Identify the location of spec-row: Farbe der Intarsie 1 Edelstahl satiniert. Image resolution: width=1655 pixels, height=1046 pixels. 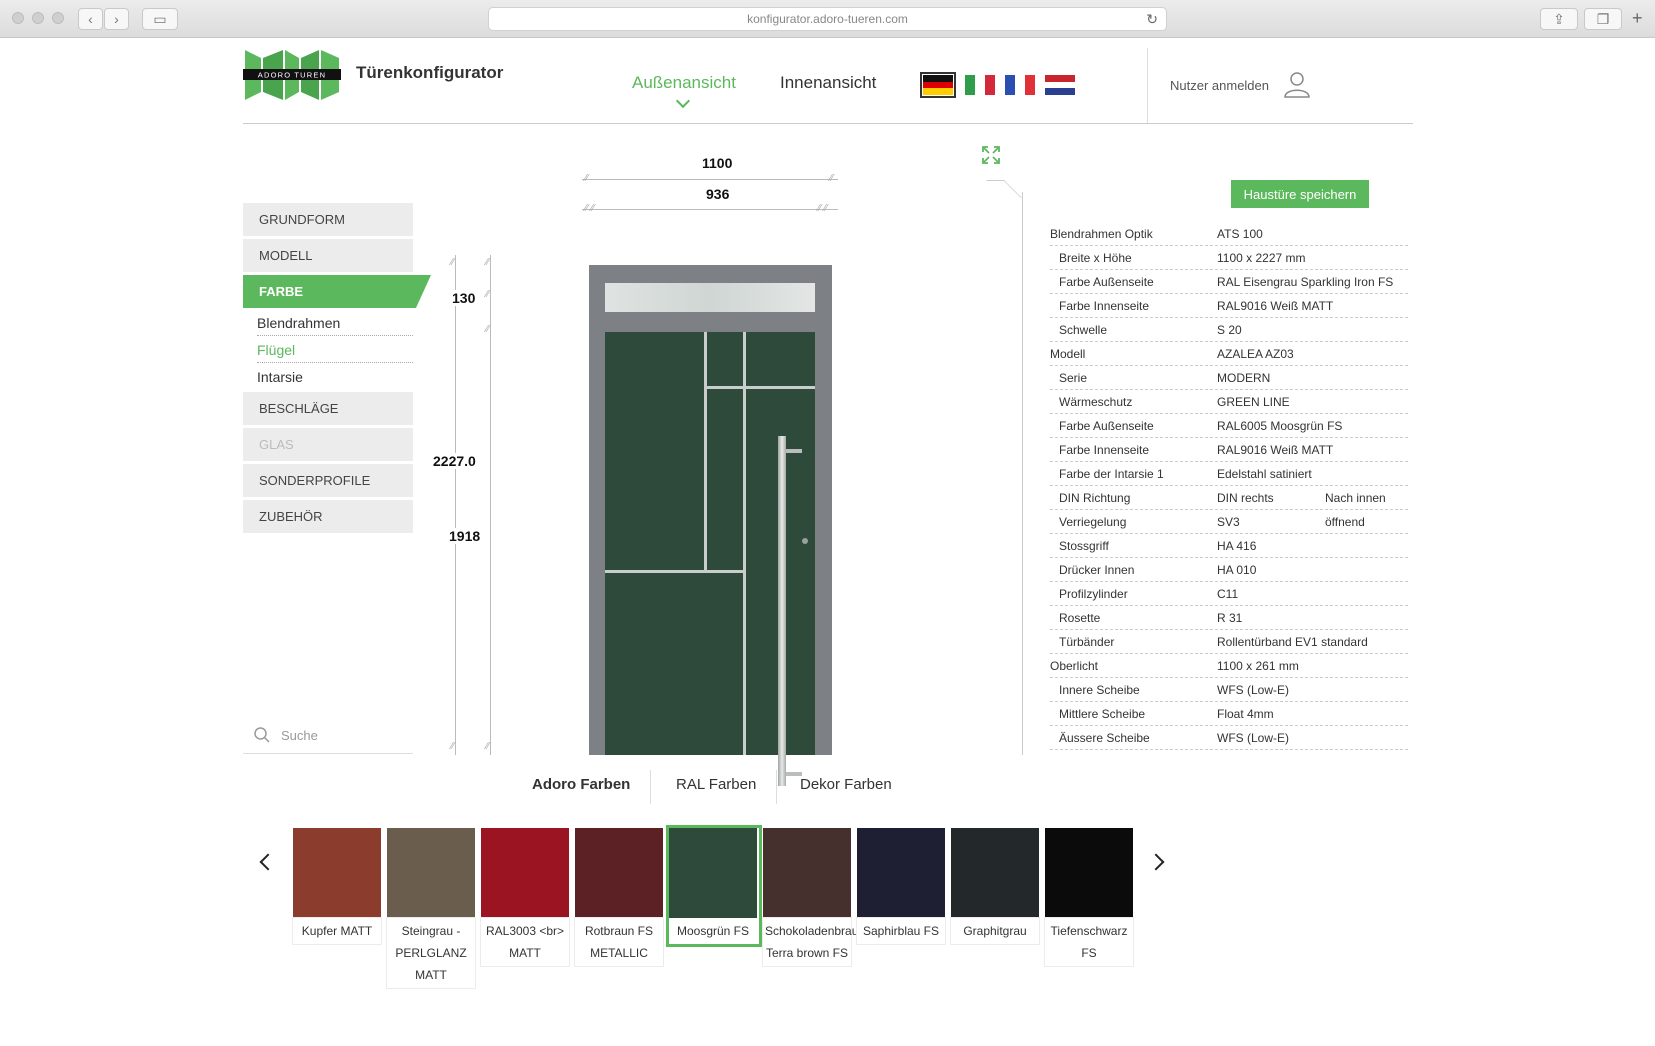
(1229, 474).